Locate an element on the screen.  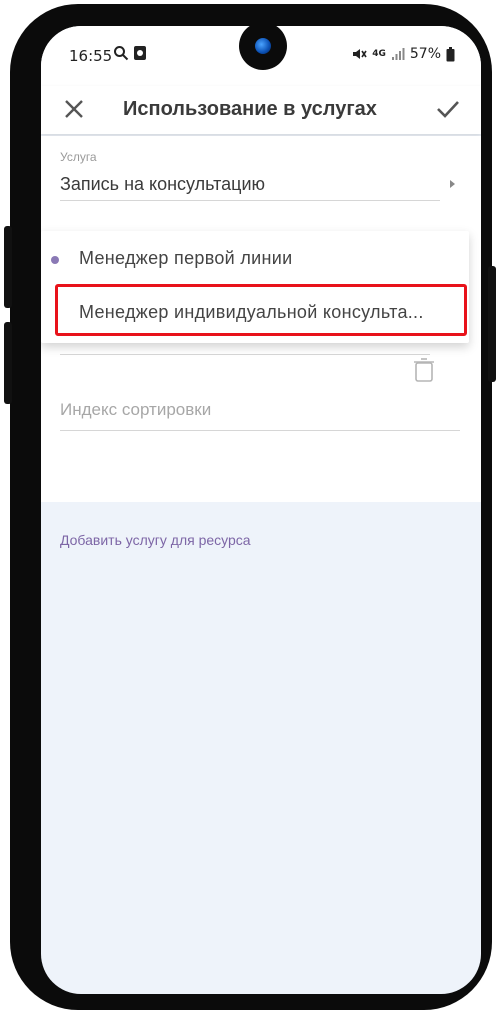
staff-field-underline is located at coordinates (245, 354).